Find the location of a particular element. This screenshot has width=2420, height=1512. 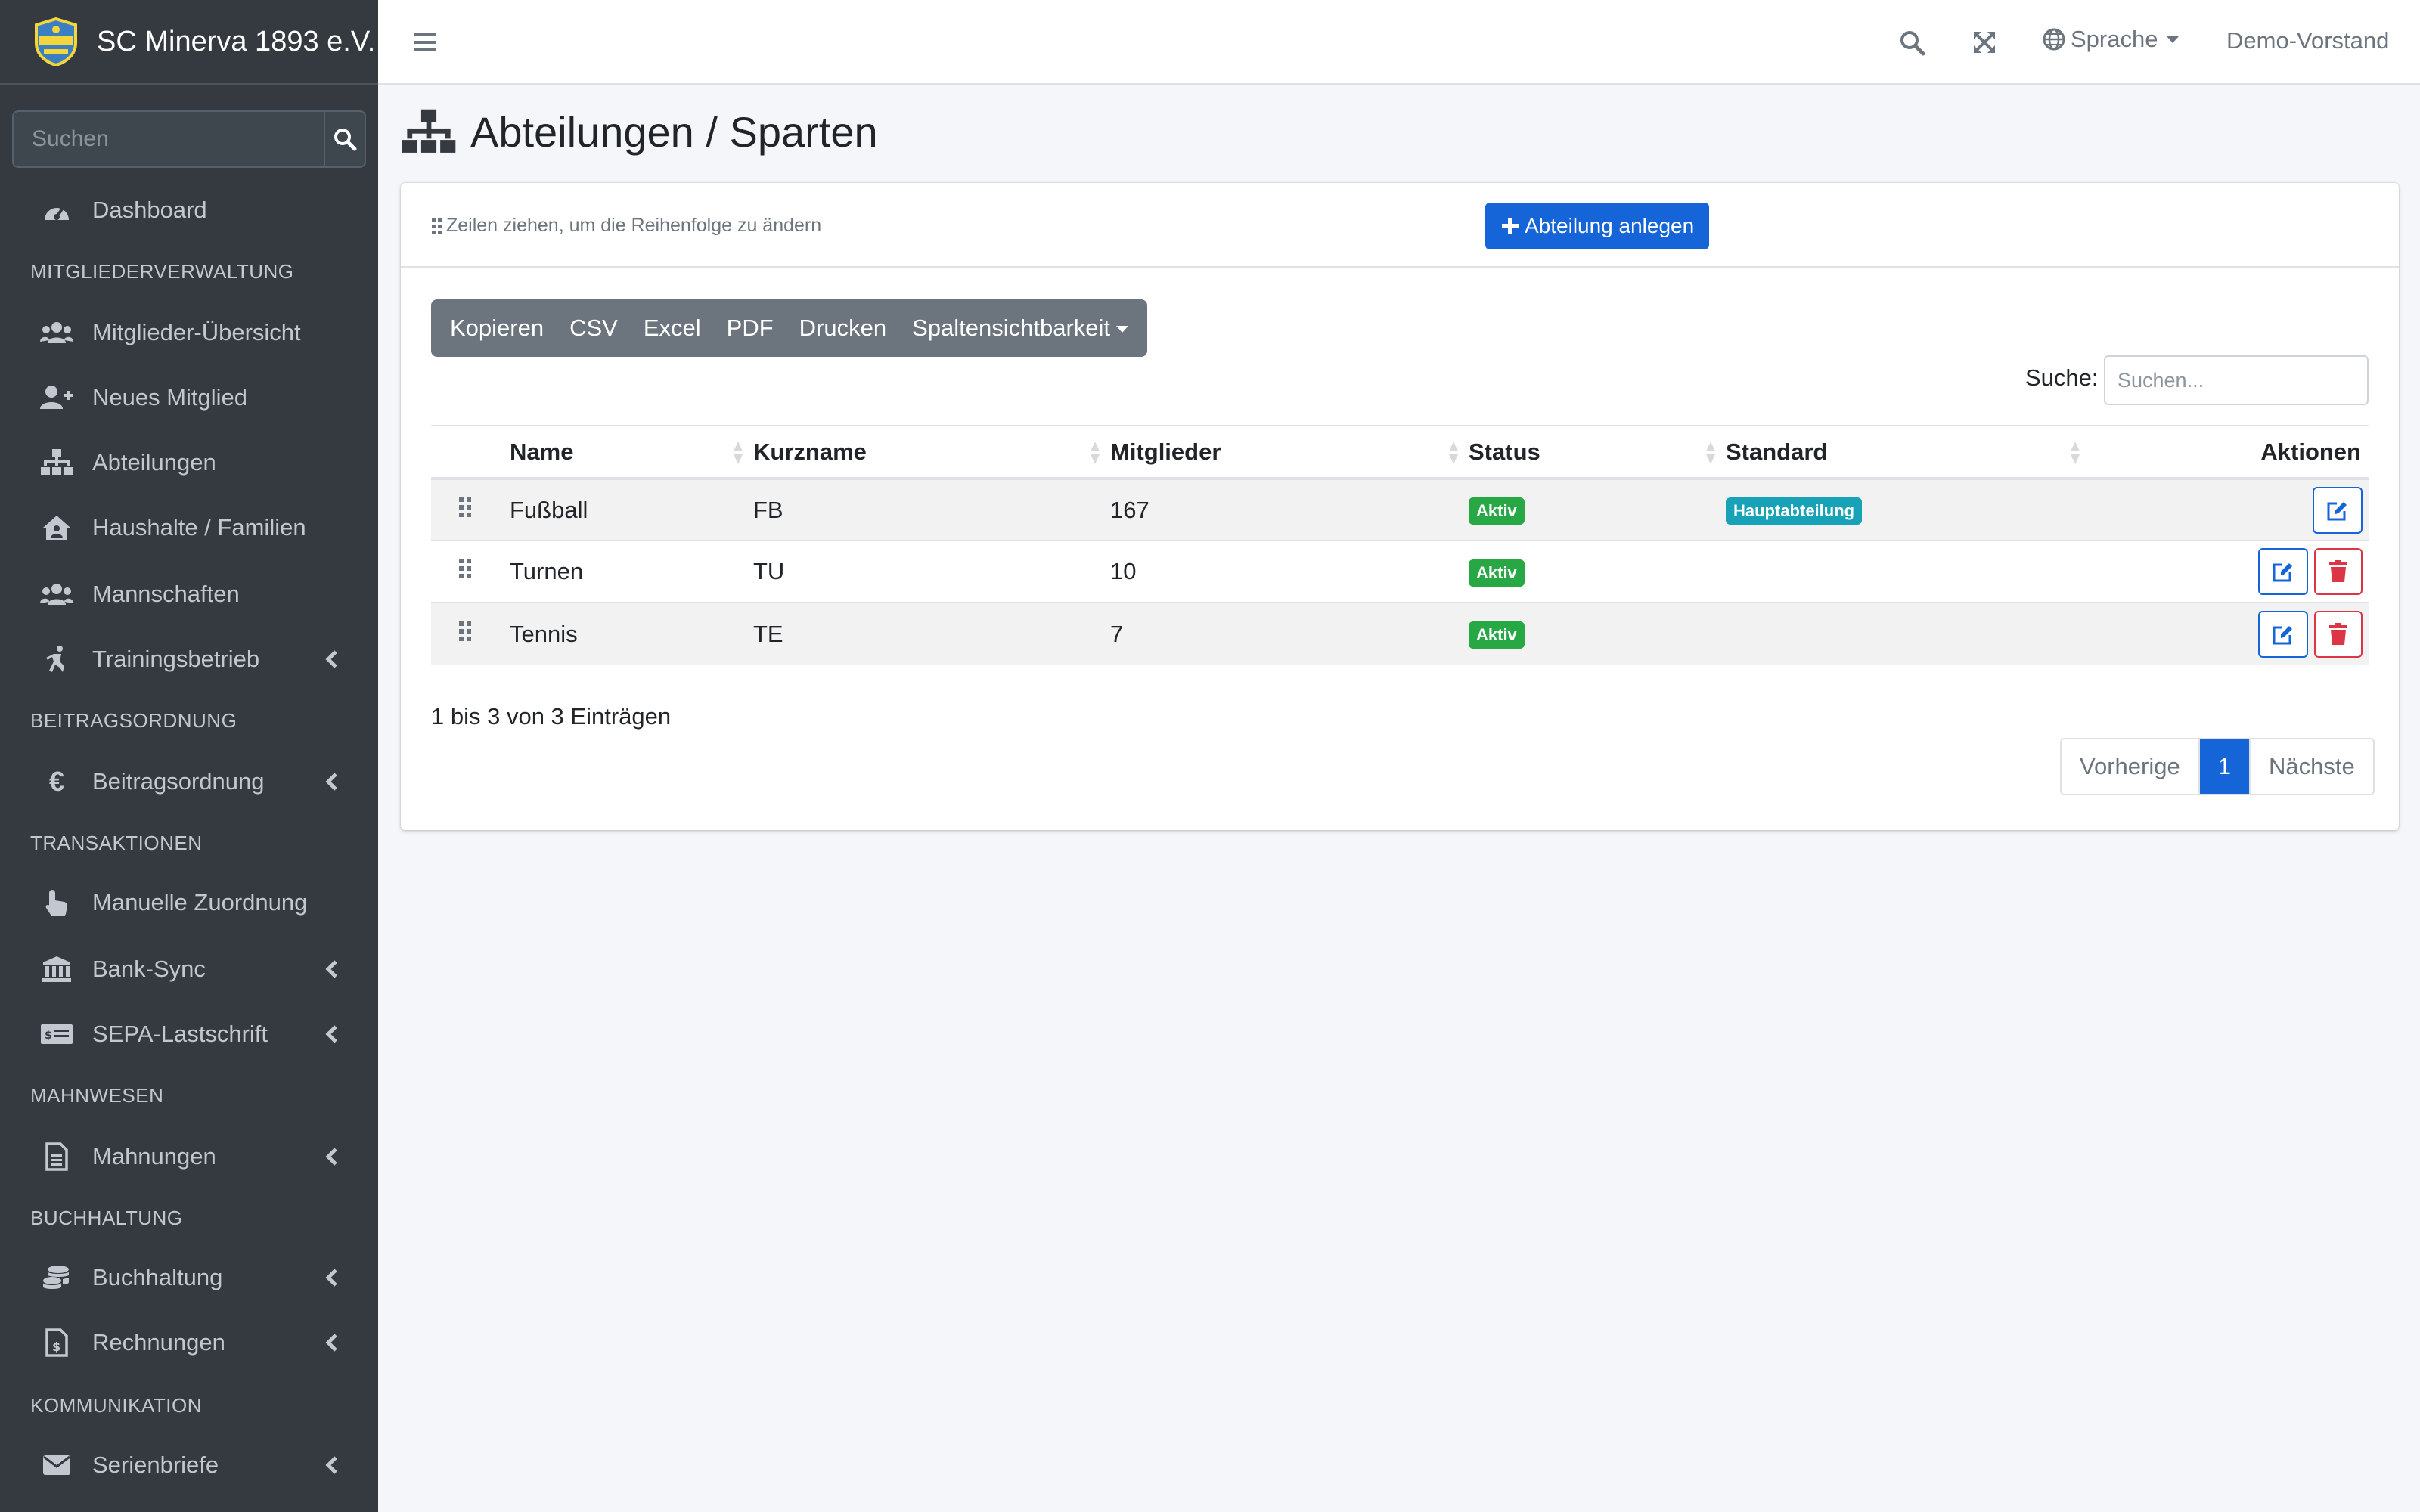

excel-button: Excel is located at coordinates (672, 328).